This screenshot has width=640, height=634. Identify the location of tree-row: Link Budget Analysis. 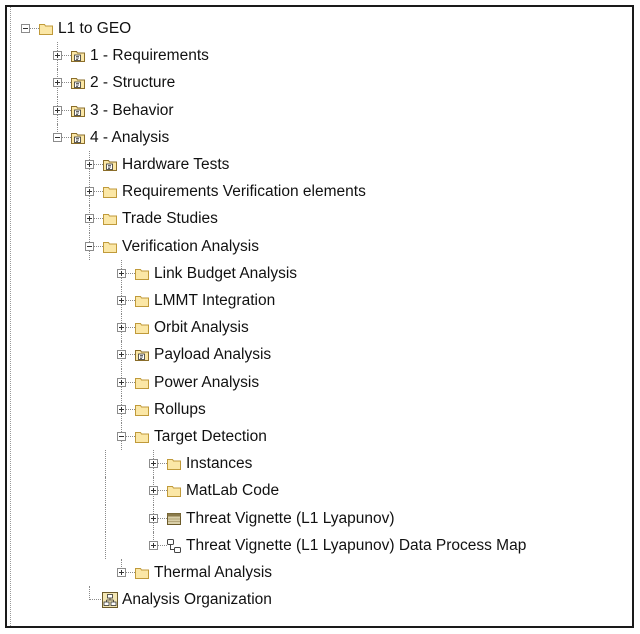
(319, 273).